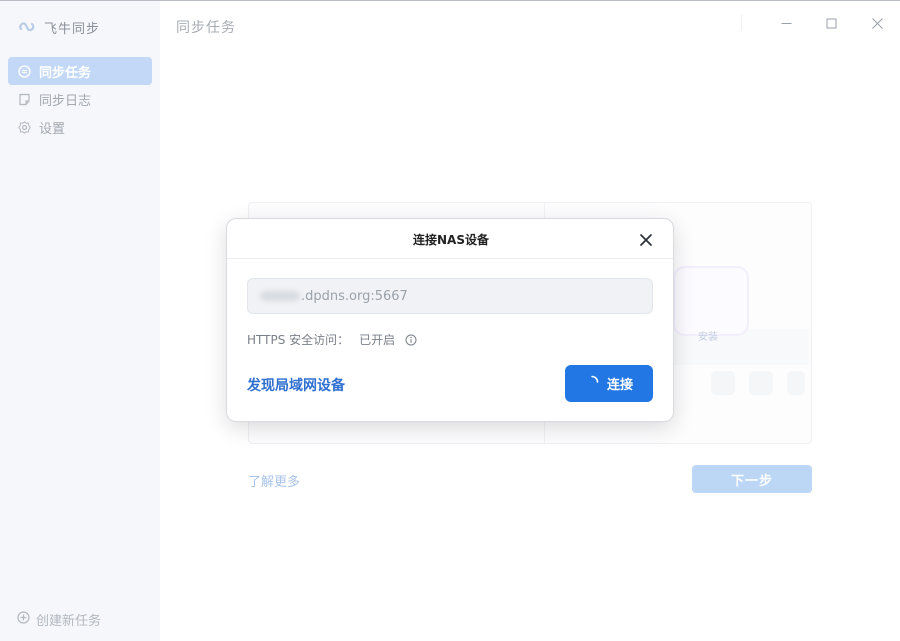  Describe the element at coordinates (752, 479) in the screenshot. I see `next-step-button: 下一步` at that location.